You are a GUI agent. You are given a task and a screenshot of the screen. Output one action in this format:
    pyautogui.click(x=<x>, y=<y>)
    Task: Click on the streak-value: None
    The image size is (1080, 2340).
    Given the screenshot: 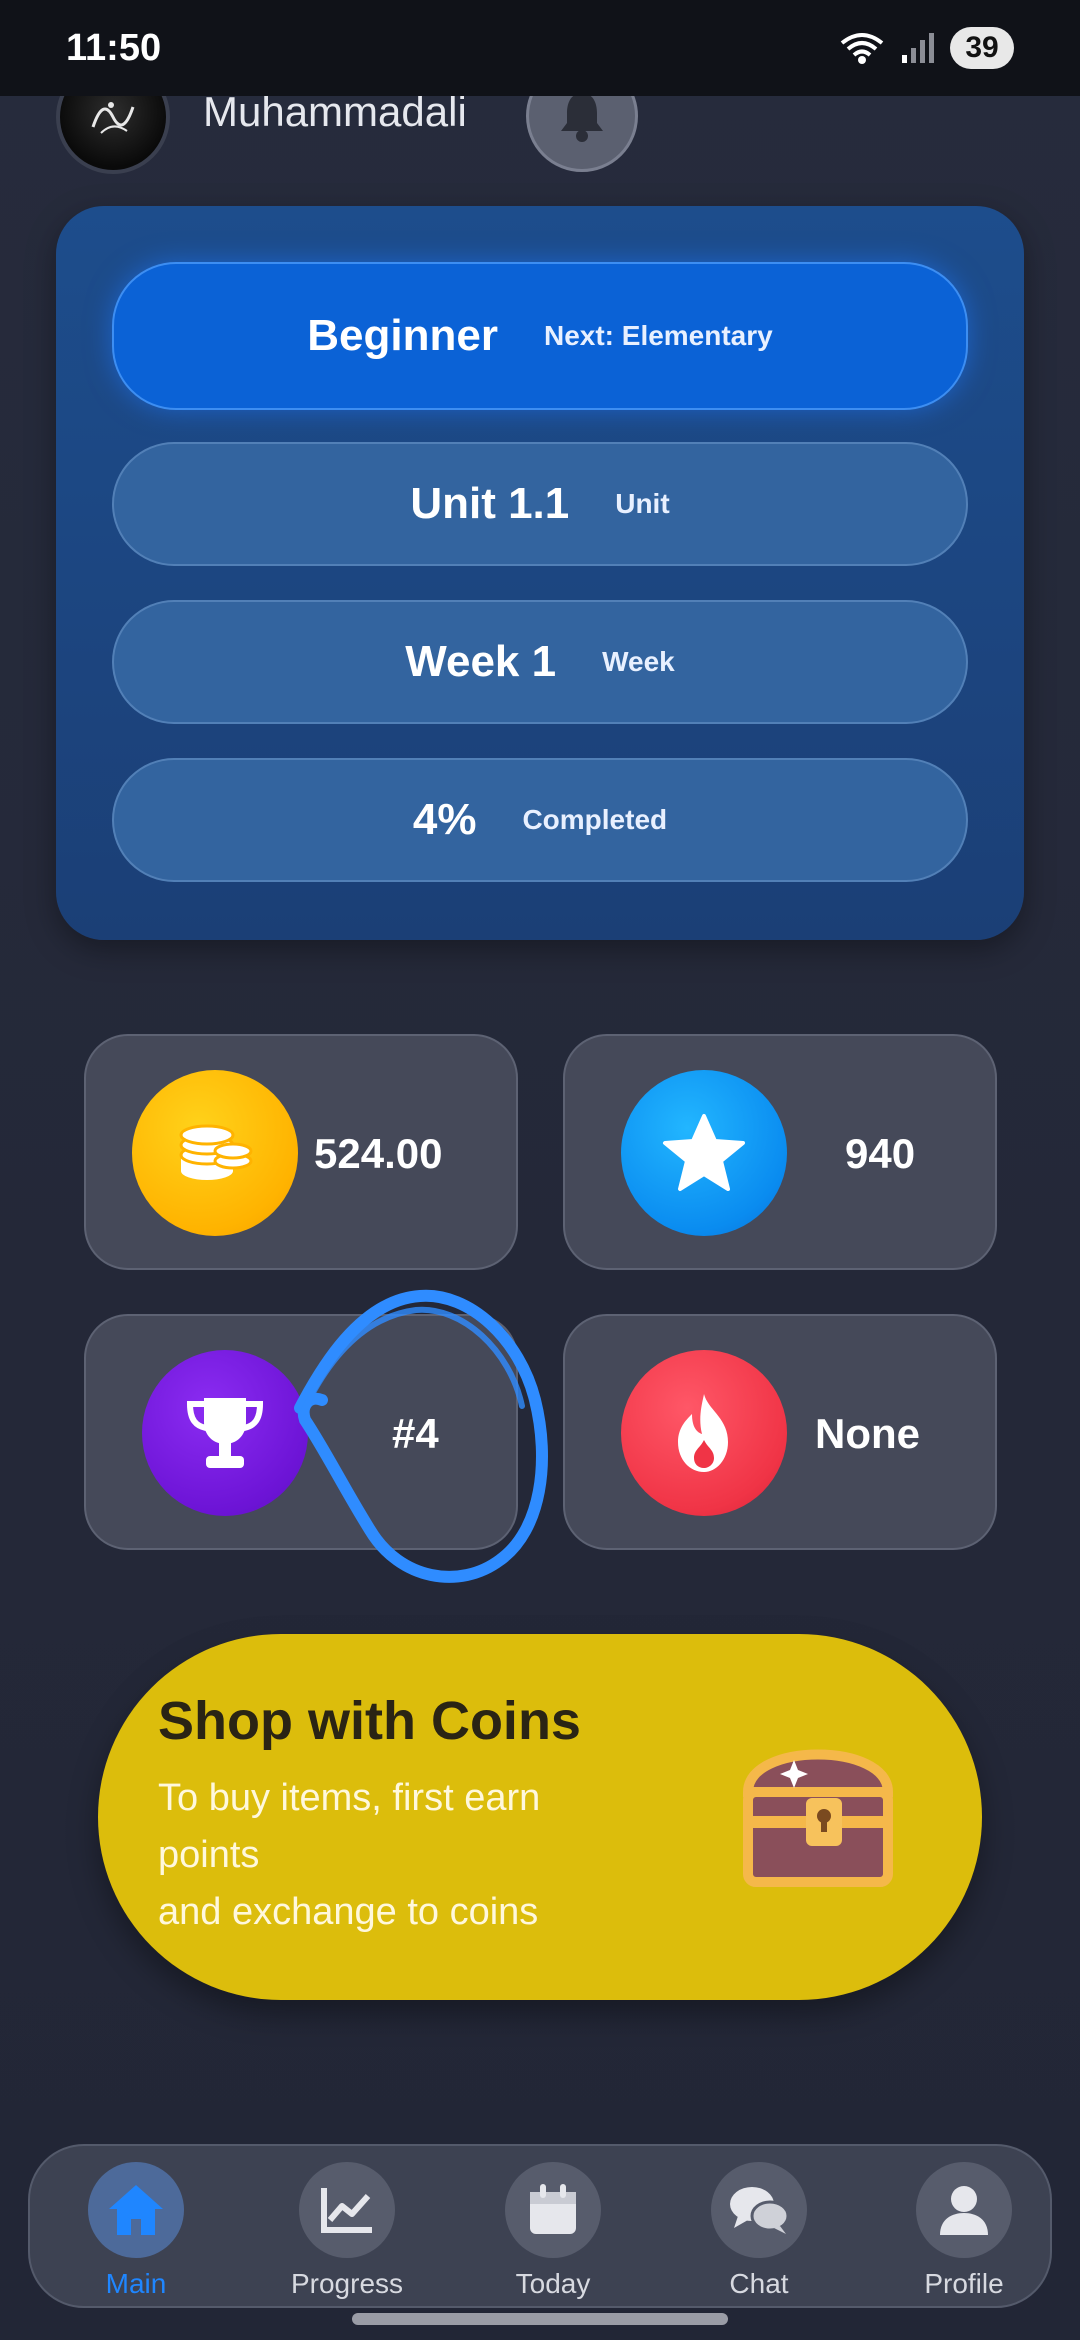 What is the action you would take?
    pyautogui.click(x=867, y=1433)
    